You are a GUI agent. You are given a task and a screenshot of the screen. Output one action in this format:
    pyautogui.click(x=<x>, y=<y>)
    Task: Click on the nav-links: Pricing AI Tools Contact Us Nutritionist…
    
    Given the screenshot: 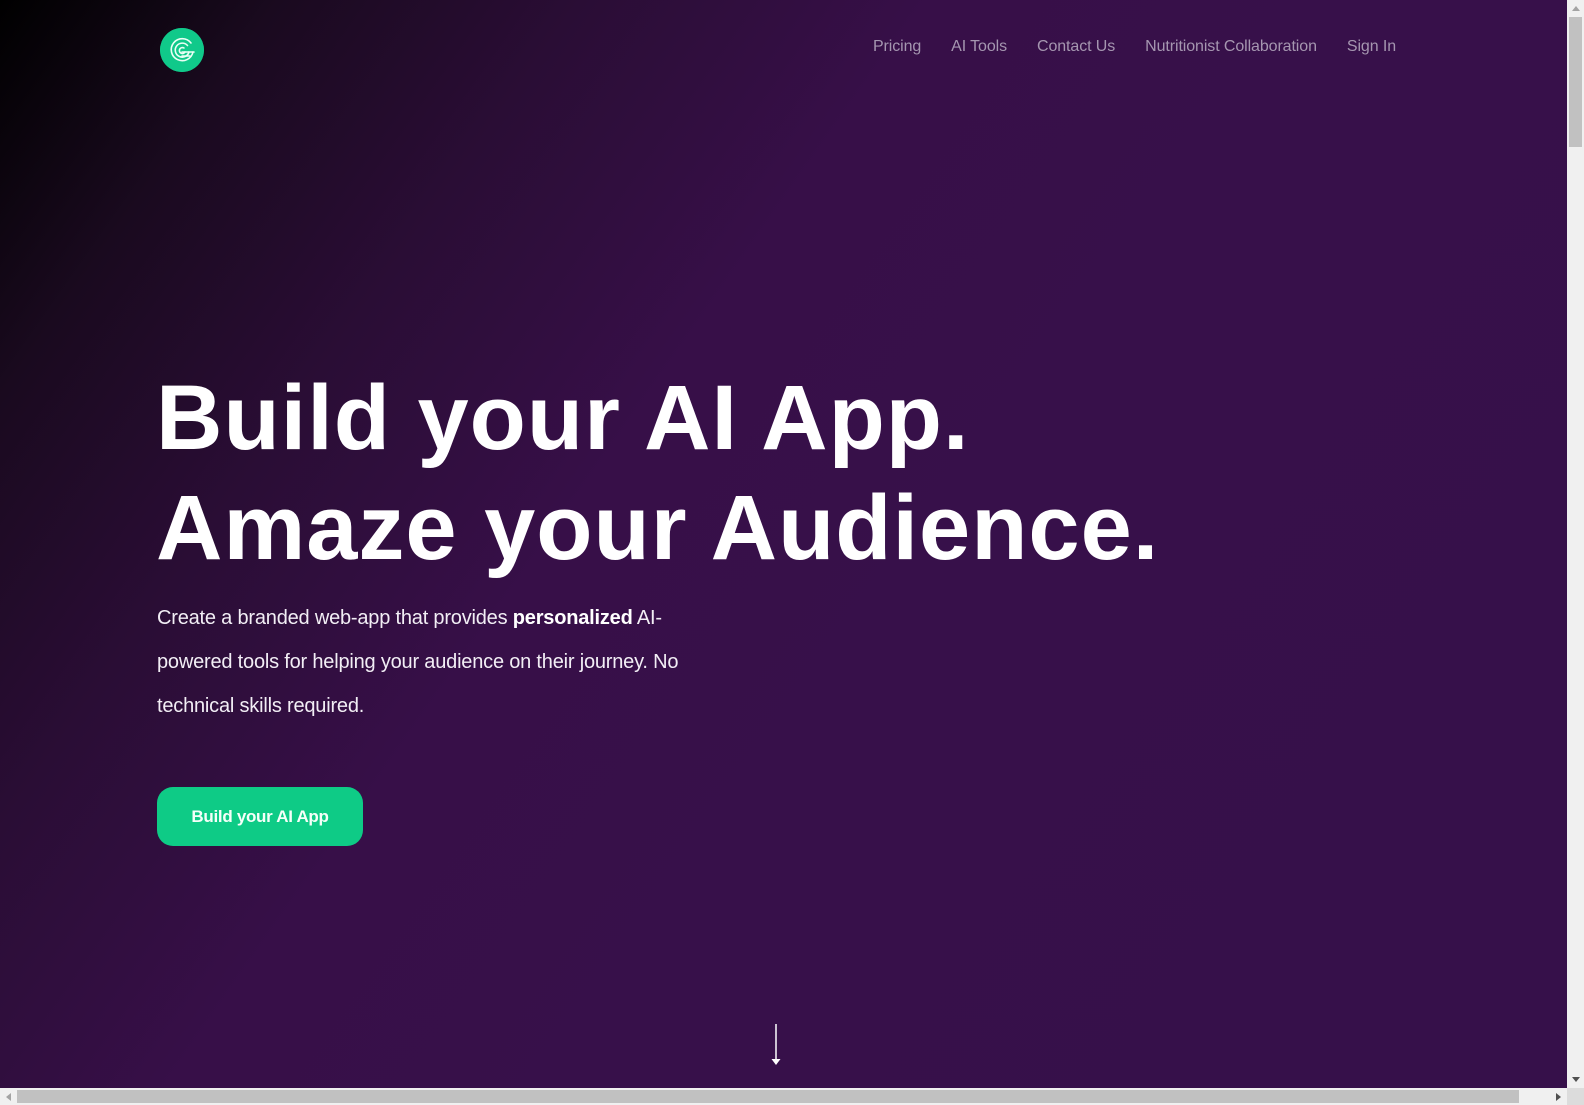 What is the action you would take?
    pyautogui.click(x=1134, y=47)
    